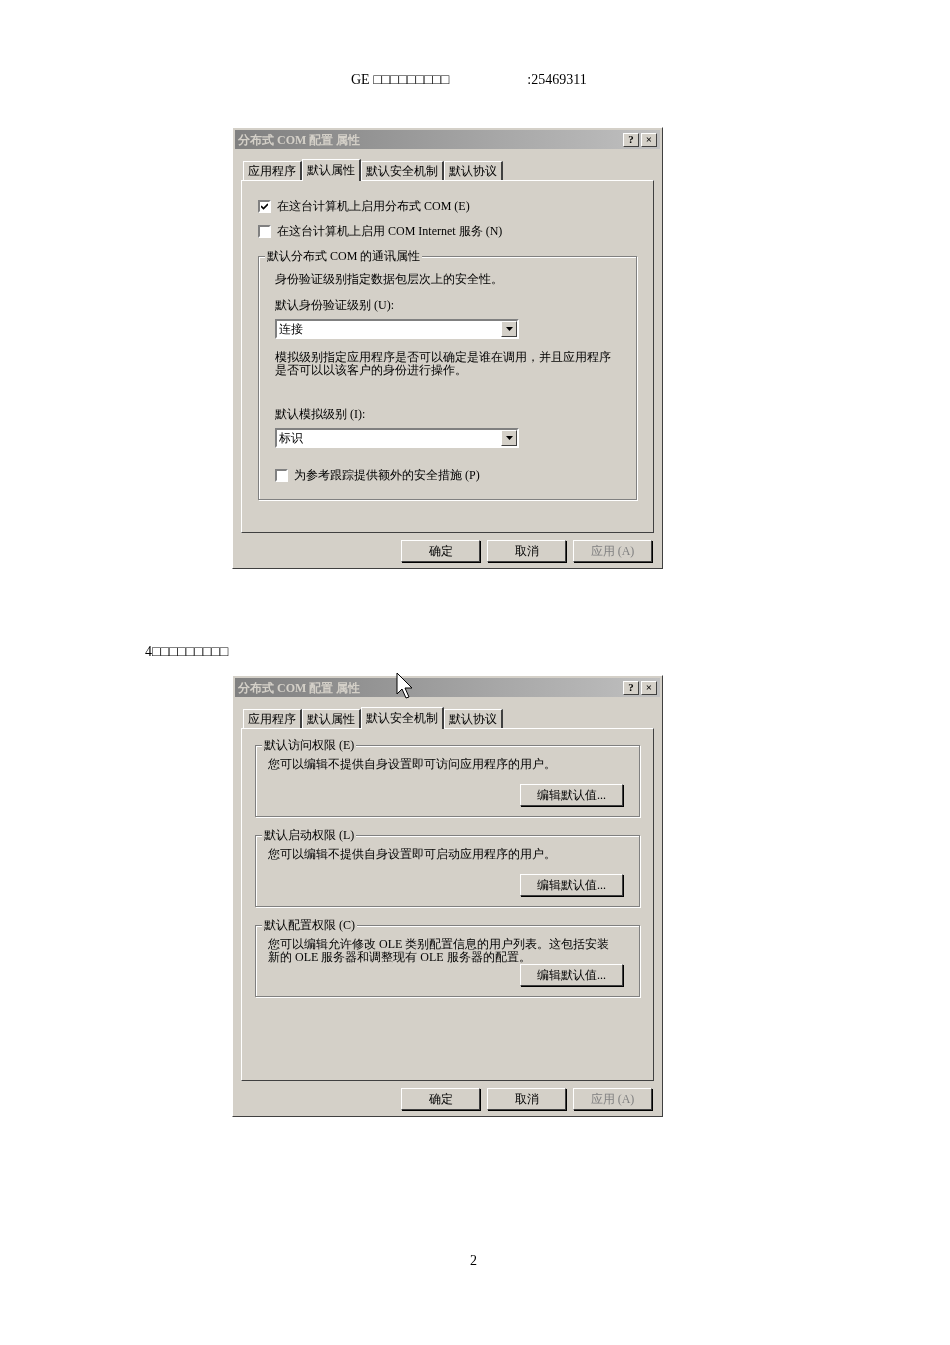 The width and height of the screenshot is (950, 1345). I want to click on group-title: 默认配置权限 (C), so click(309, 925).